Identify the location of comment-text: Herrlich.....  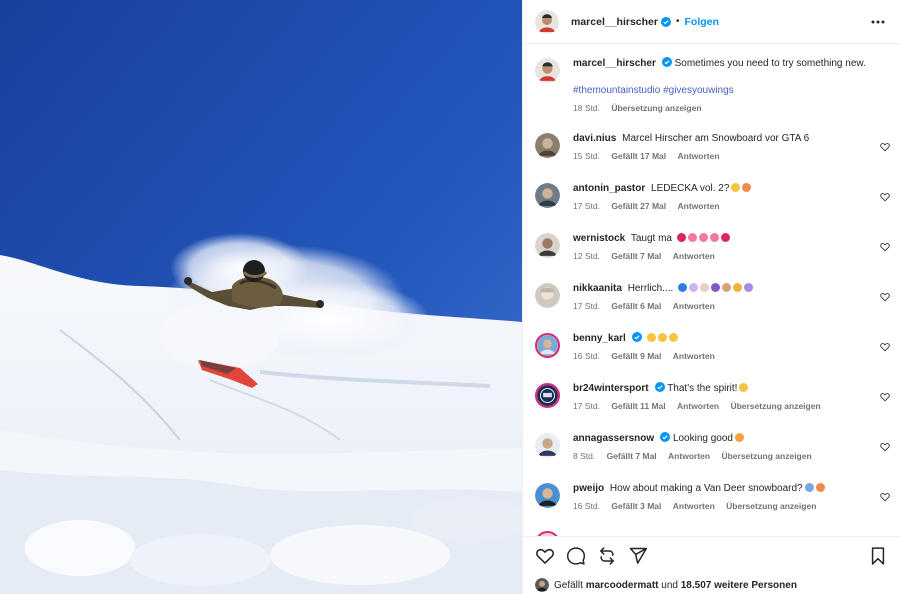
(650, 288).